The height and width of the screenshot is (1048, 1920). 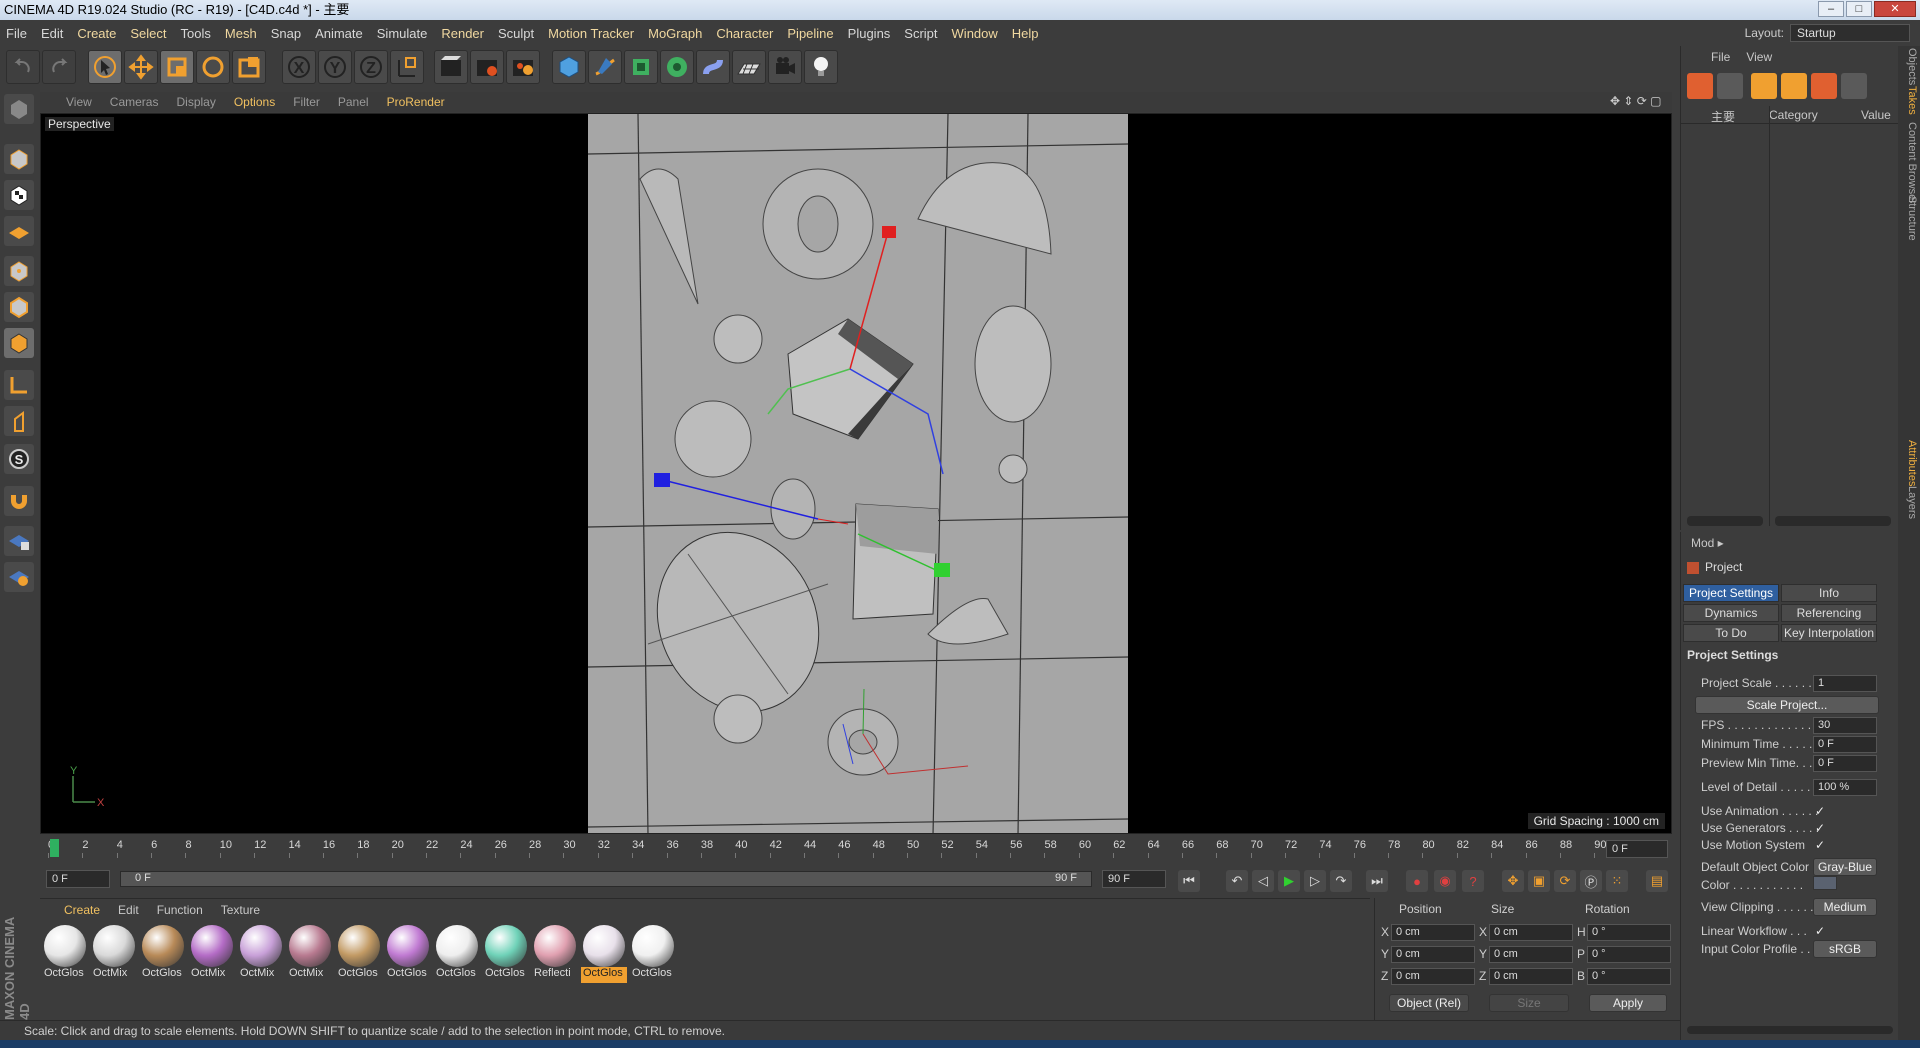 What do you see at coordinates (487, 67) in the screenshot?
I see `render-picture-viewer-icon` at bounding box center [487, 67].